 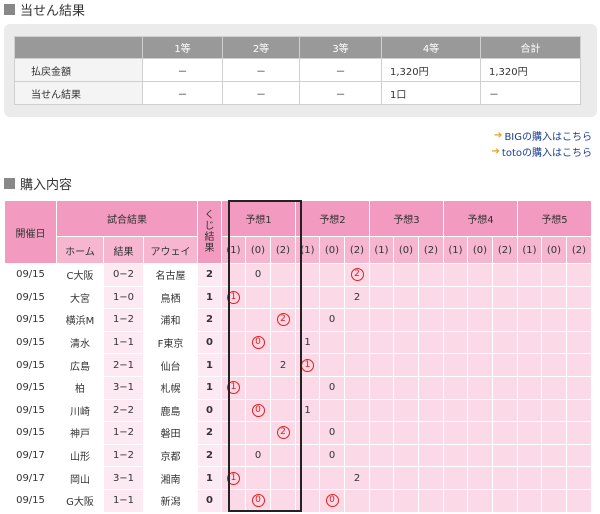 I want to click on result-cell: 1,320円, so click(x=530, y=70).